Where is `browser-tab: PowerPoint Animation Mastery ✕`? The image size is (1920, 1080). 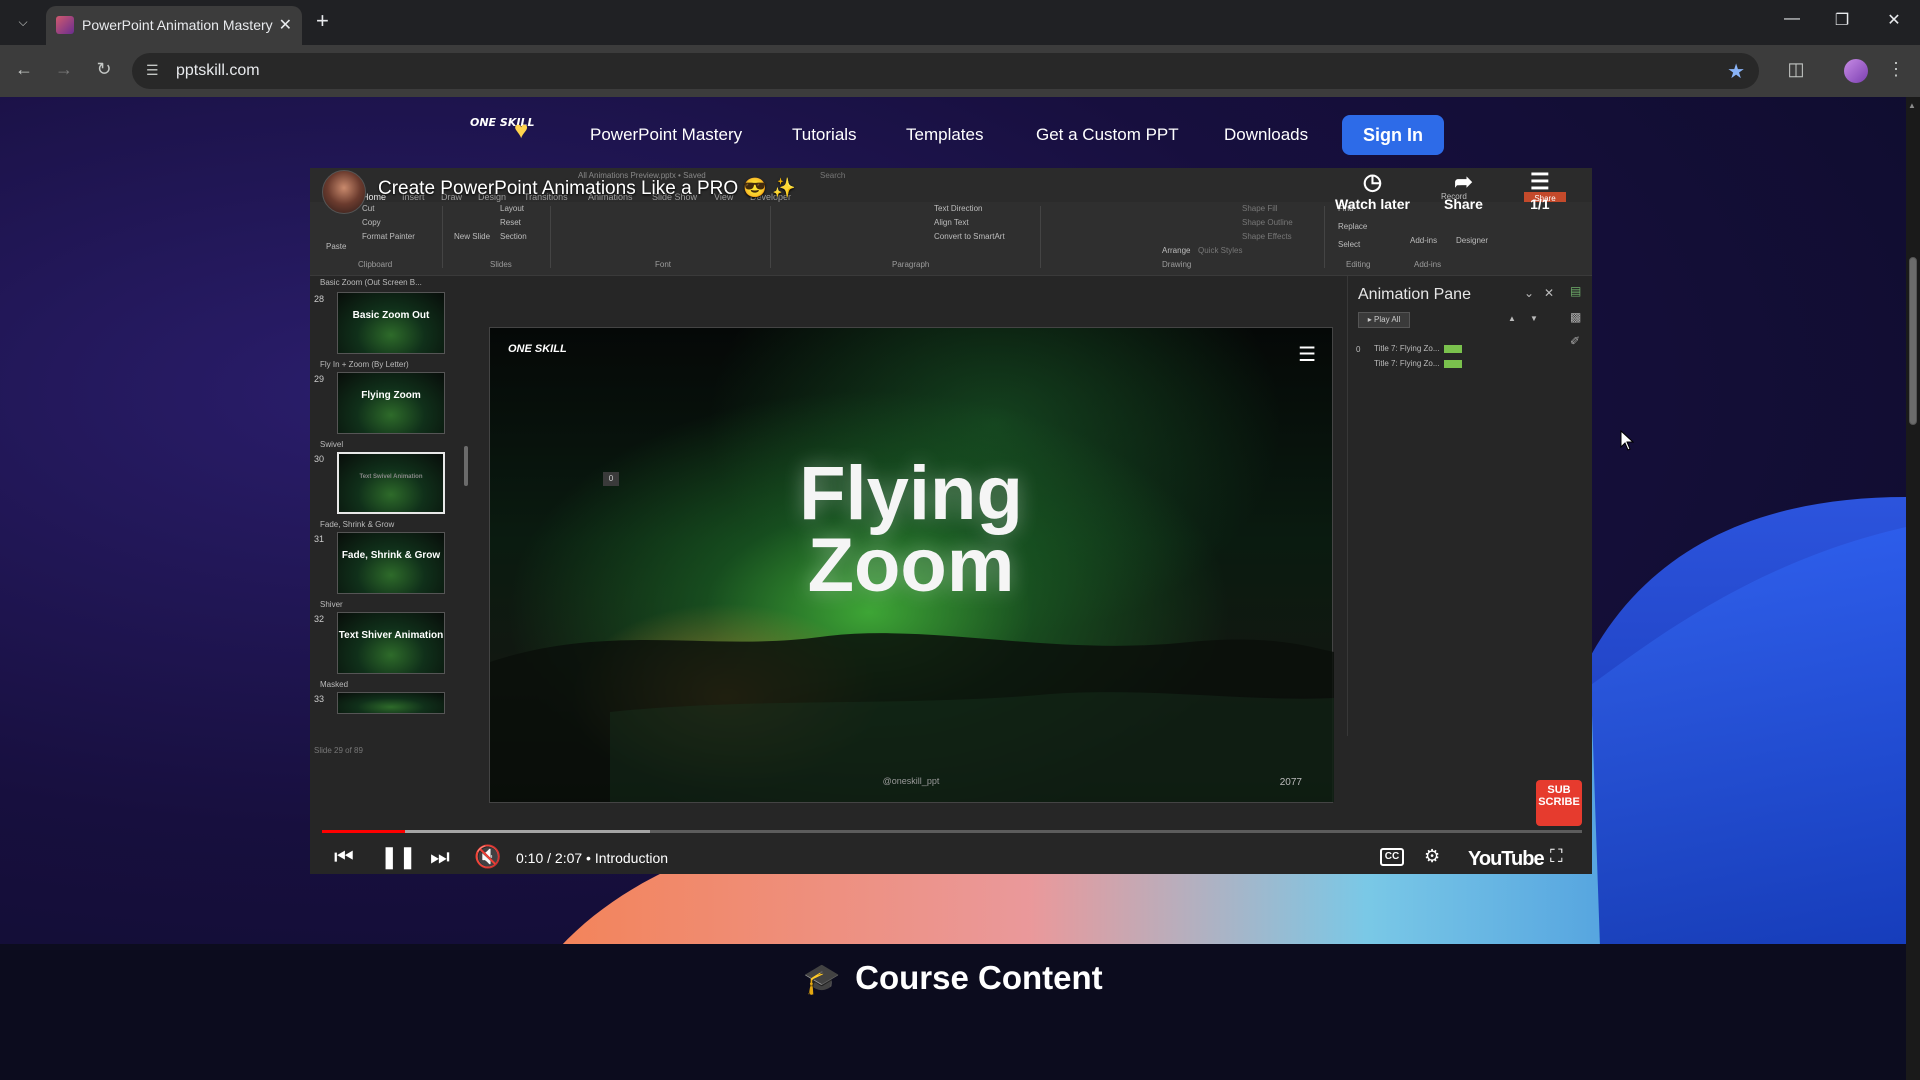
browser-tab: PowerPoint Animation Mastery ✕ is located at coordinates (174, 25).